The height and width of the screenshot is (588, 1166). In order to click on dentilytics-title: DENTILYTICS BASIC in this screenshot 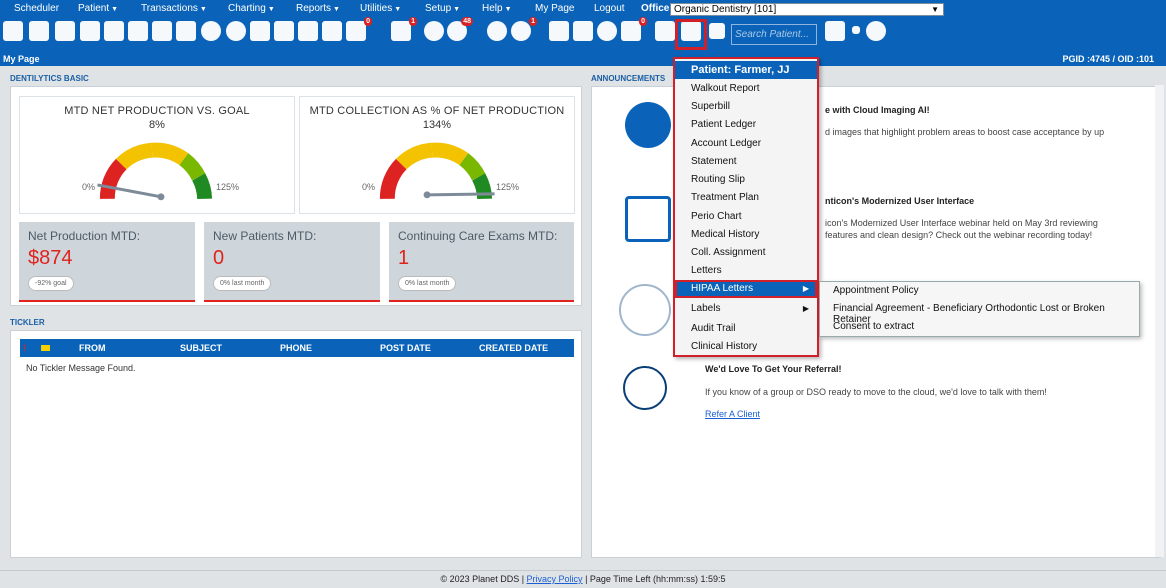, I will do `click(49, 78)`.